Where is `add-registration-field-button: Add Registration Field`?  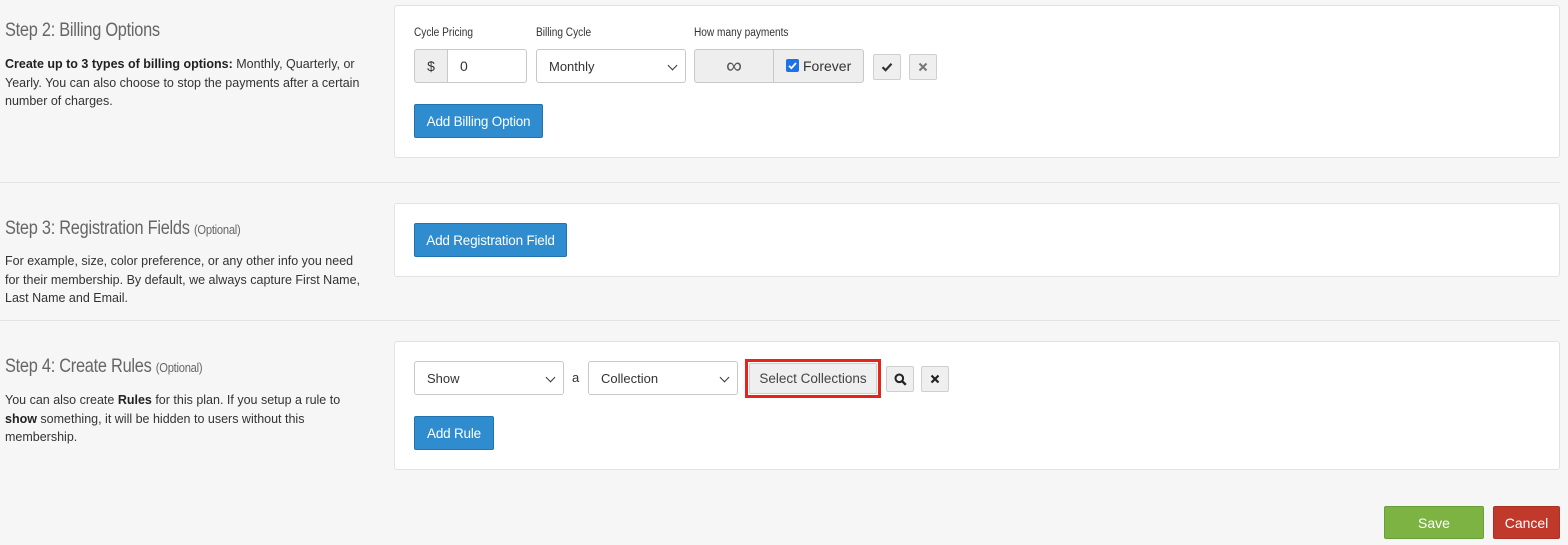 add-registration-field-button: Add Registration Field is located at coordinates (490, 240).